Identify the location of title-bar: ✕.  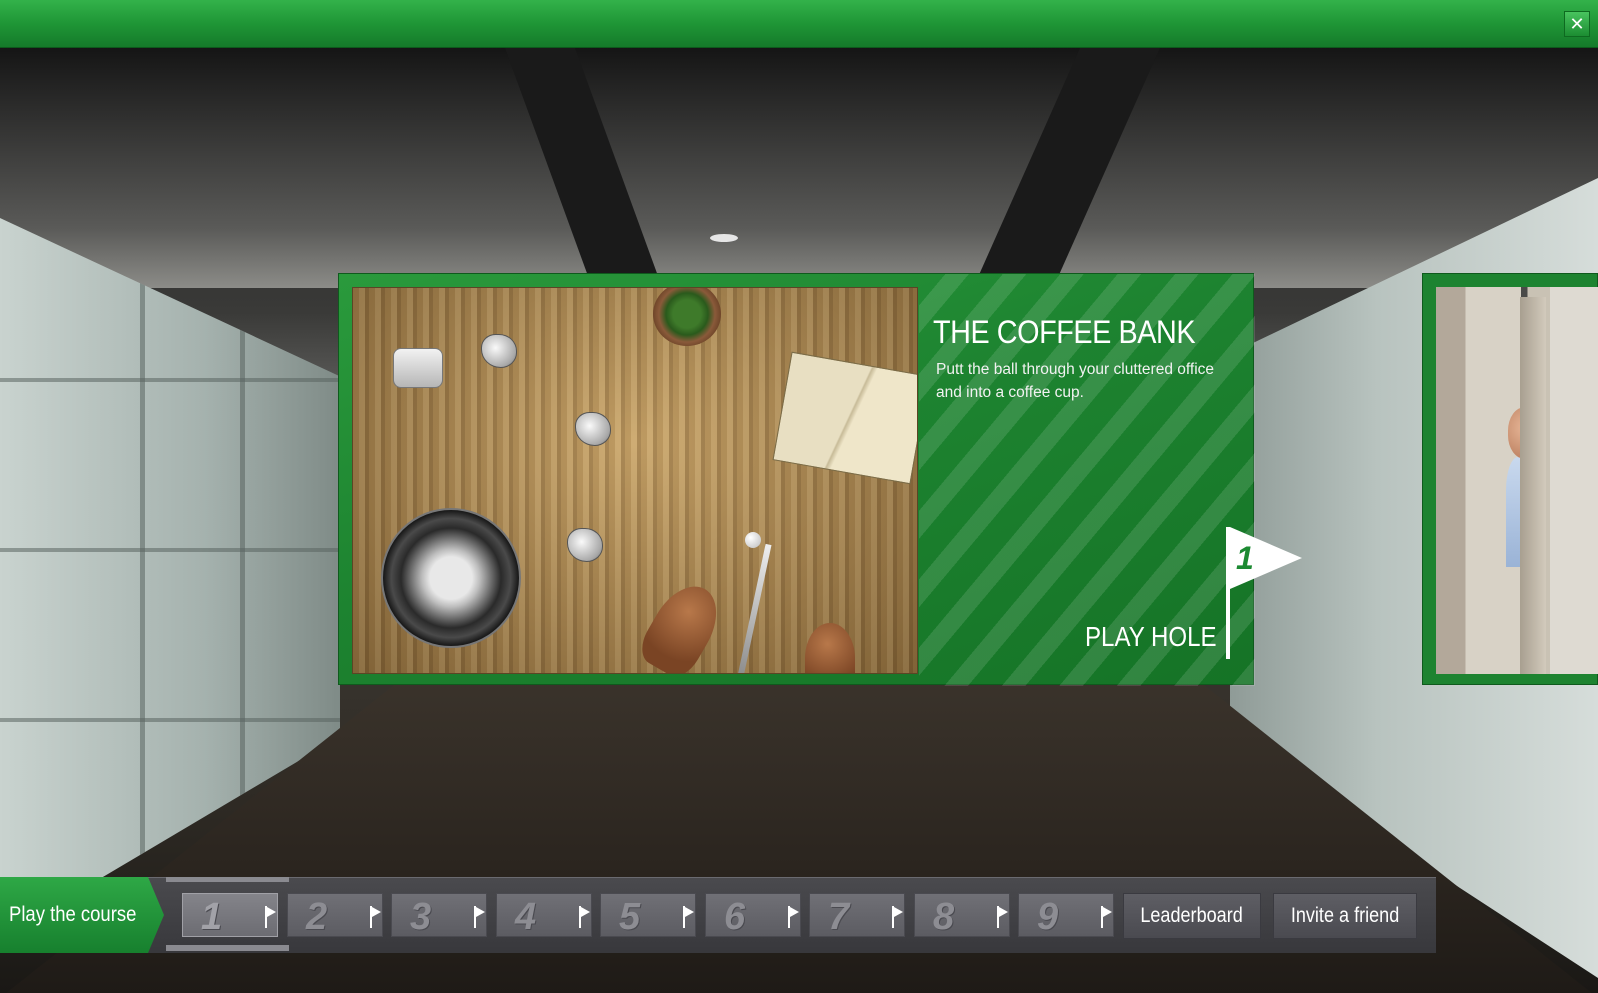
(799, 24).